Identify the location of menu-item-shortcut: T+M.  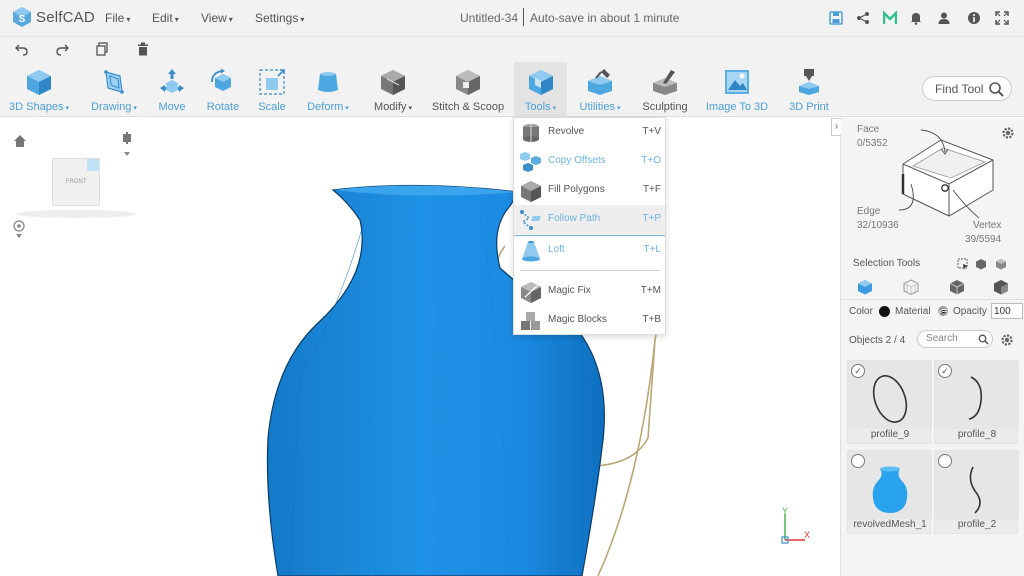
(650, 290).